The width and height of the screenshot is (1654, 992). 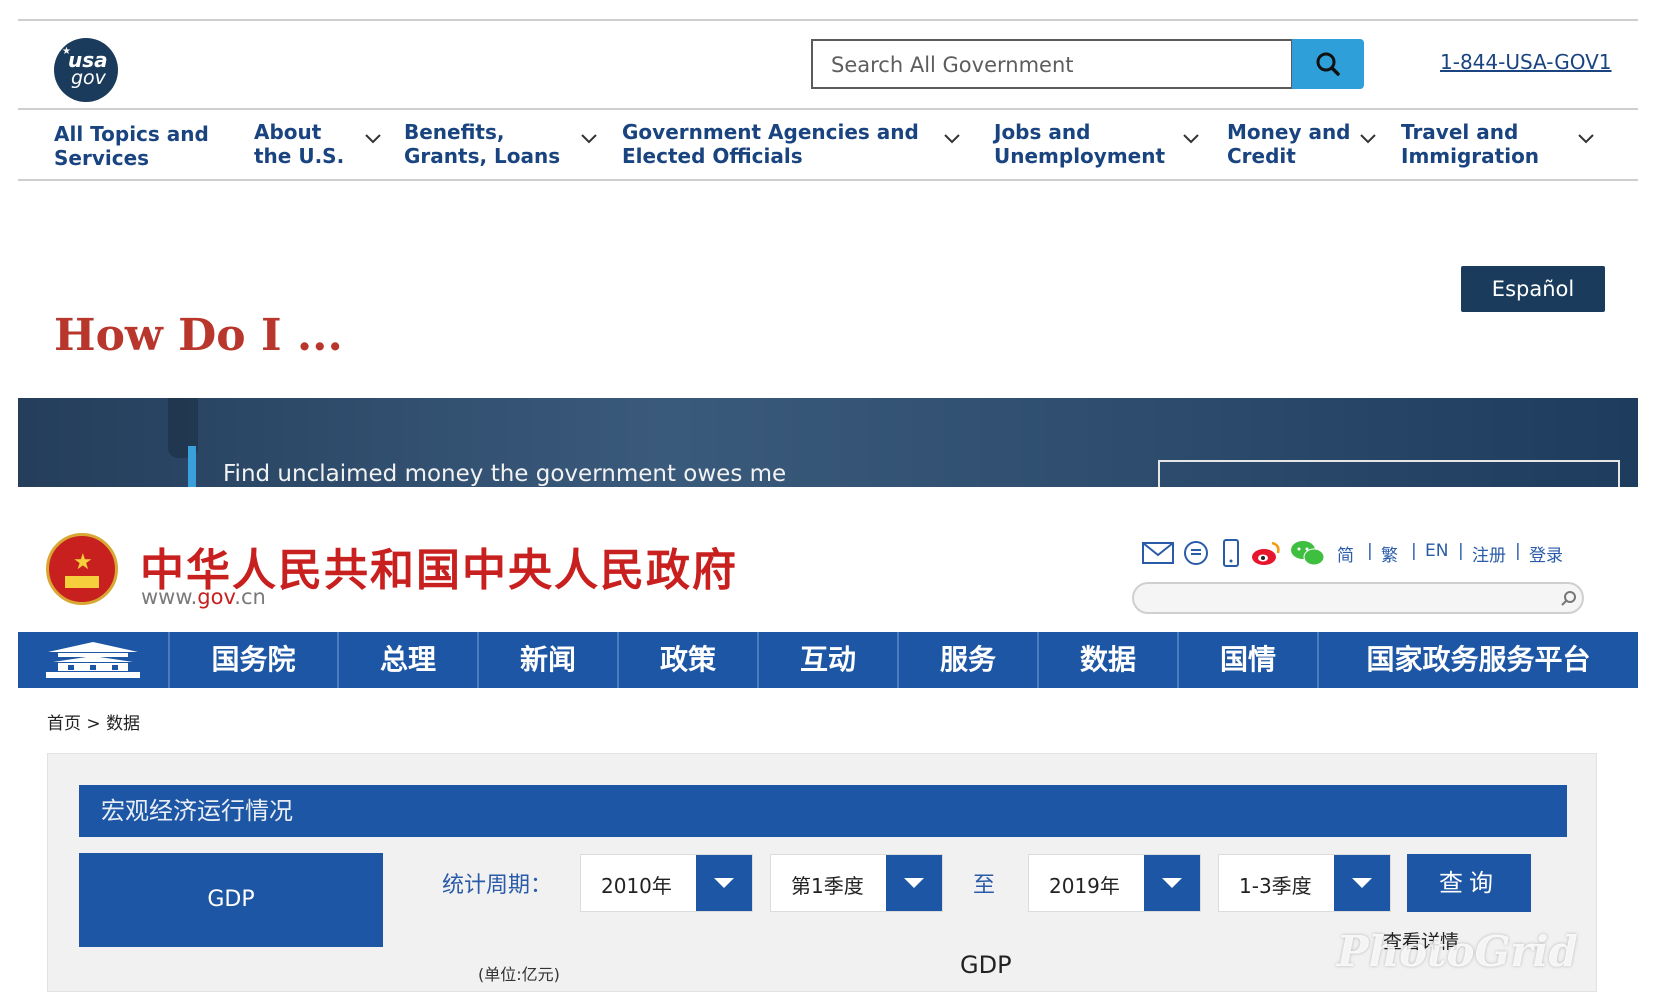 What do you see at coordinates (231, 900) in the screenshot?
I see `gdp-indicator-button: GDP` at bounding box center [231, 900].